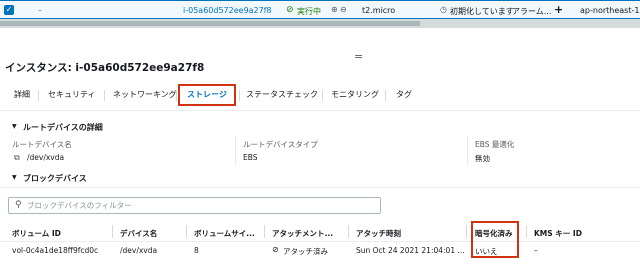 The image size is (640, 264). Describe the element at coordinates (443, 9) in the screenshot. I see `clock-icon: ◷` at that location.